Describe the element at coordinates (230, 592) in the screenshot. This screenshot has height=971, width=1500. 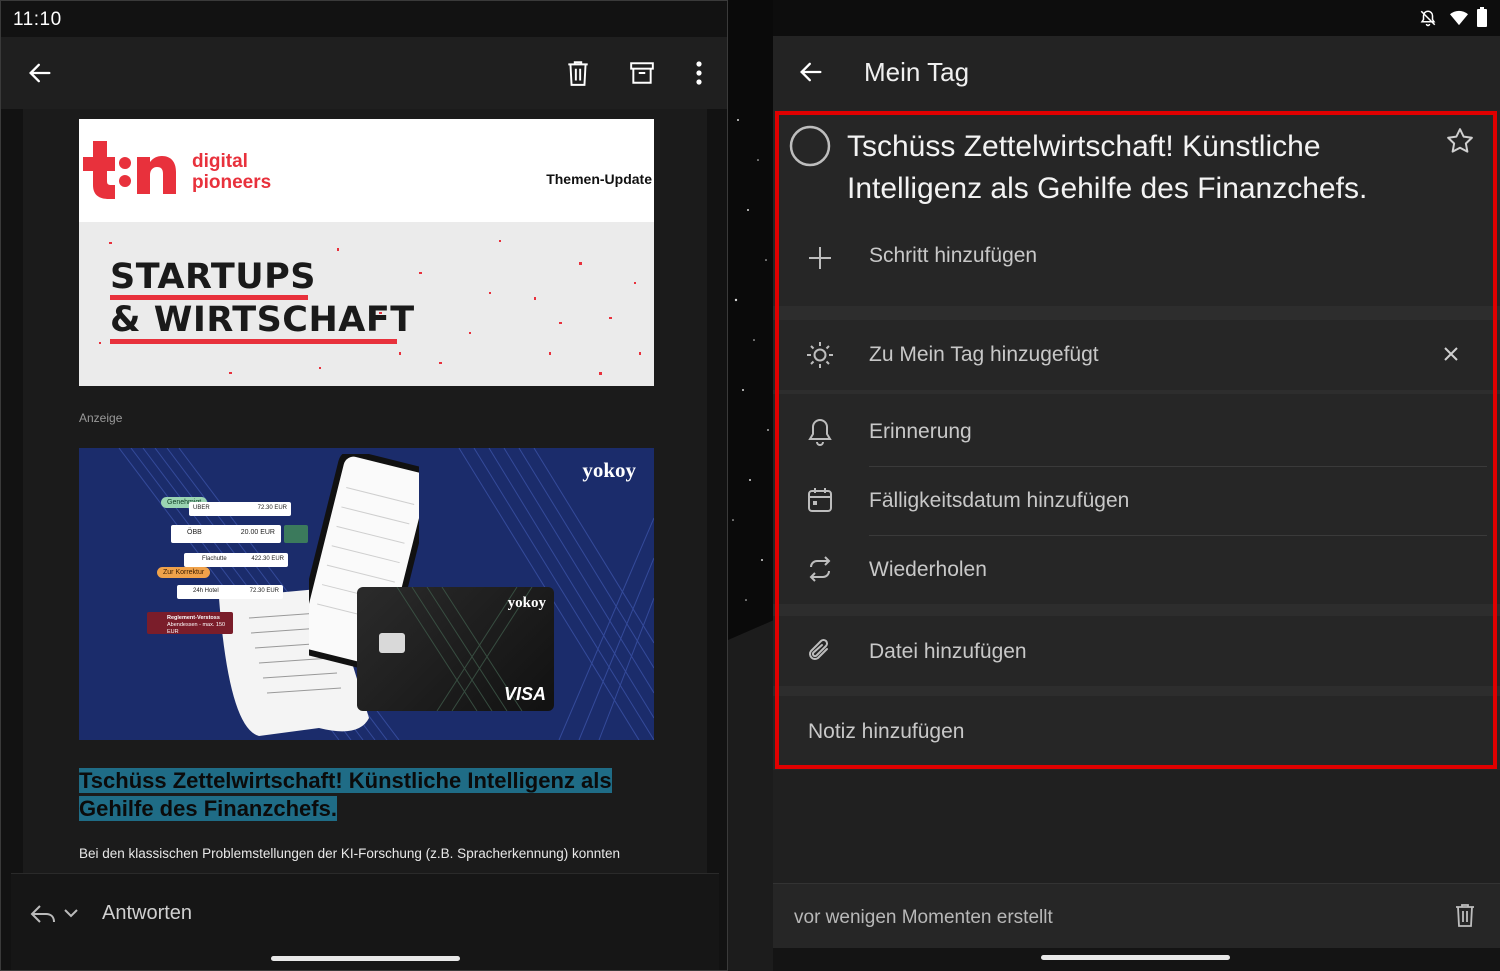
I see `tile-hotel: 24h Hotel 72.30 EUR` at that location.